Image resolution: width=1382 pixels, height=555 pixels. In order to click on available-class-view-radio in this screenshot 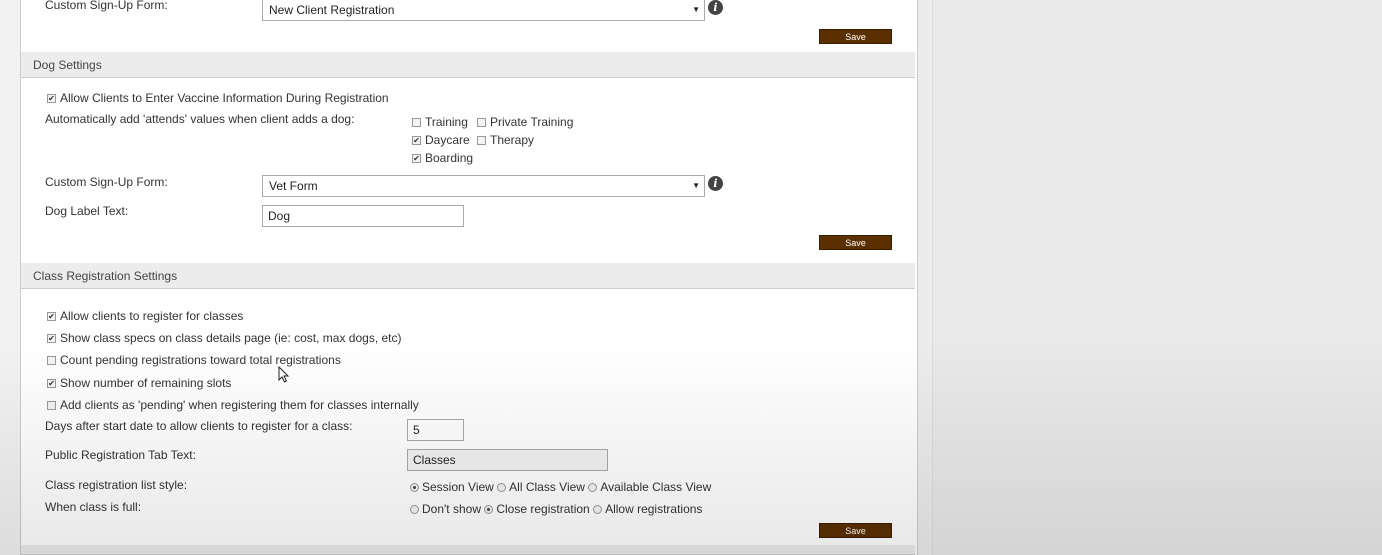, I will do `click(593, 488)`.